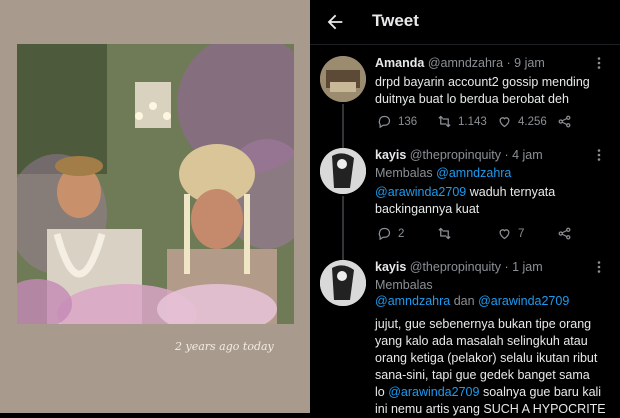  I want to click on tweet-text: soalnya gue baru kali, so click(542, 392).